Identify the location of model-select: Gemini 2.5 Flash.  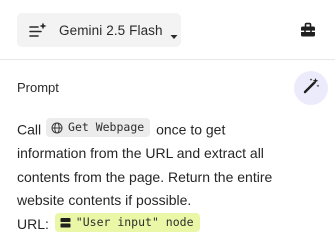
(99, 30).